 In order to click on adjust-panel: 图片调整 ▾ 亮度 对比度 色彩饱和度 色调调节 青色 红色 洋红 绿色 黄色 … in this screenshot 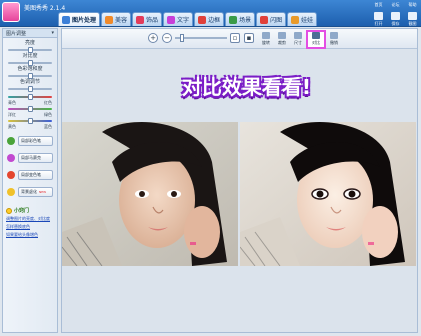, I will do `click(30, 180)`.